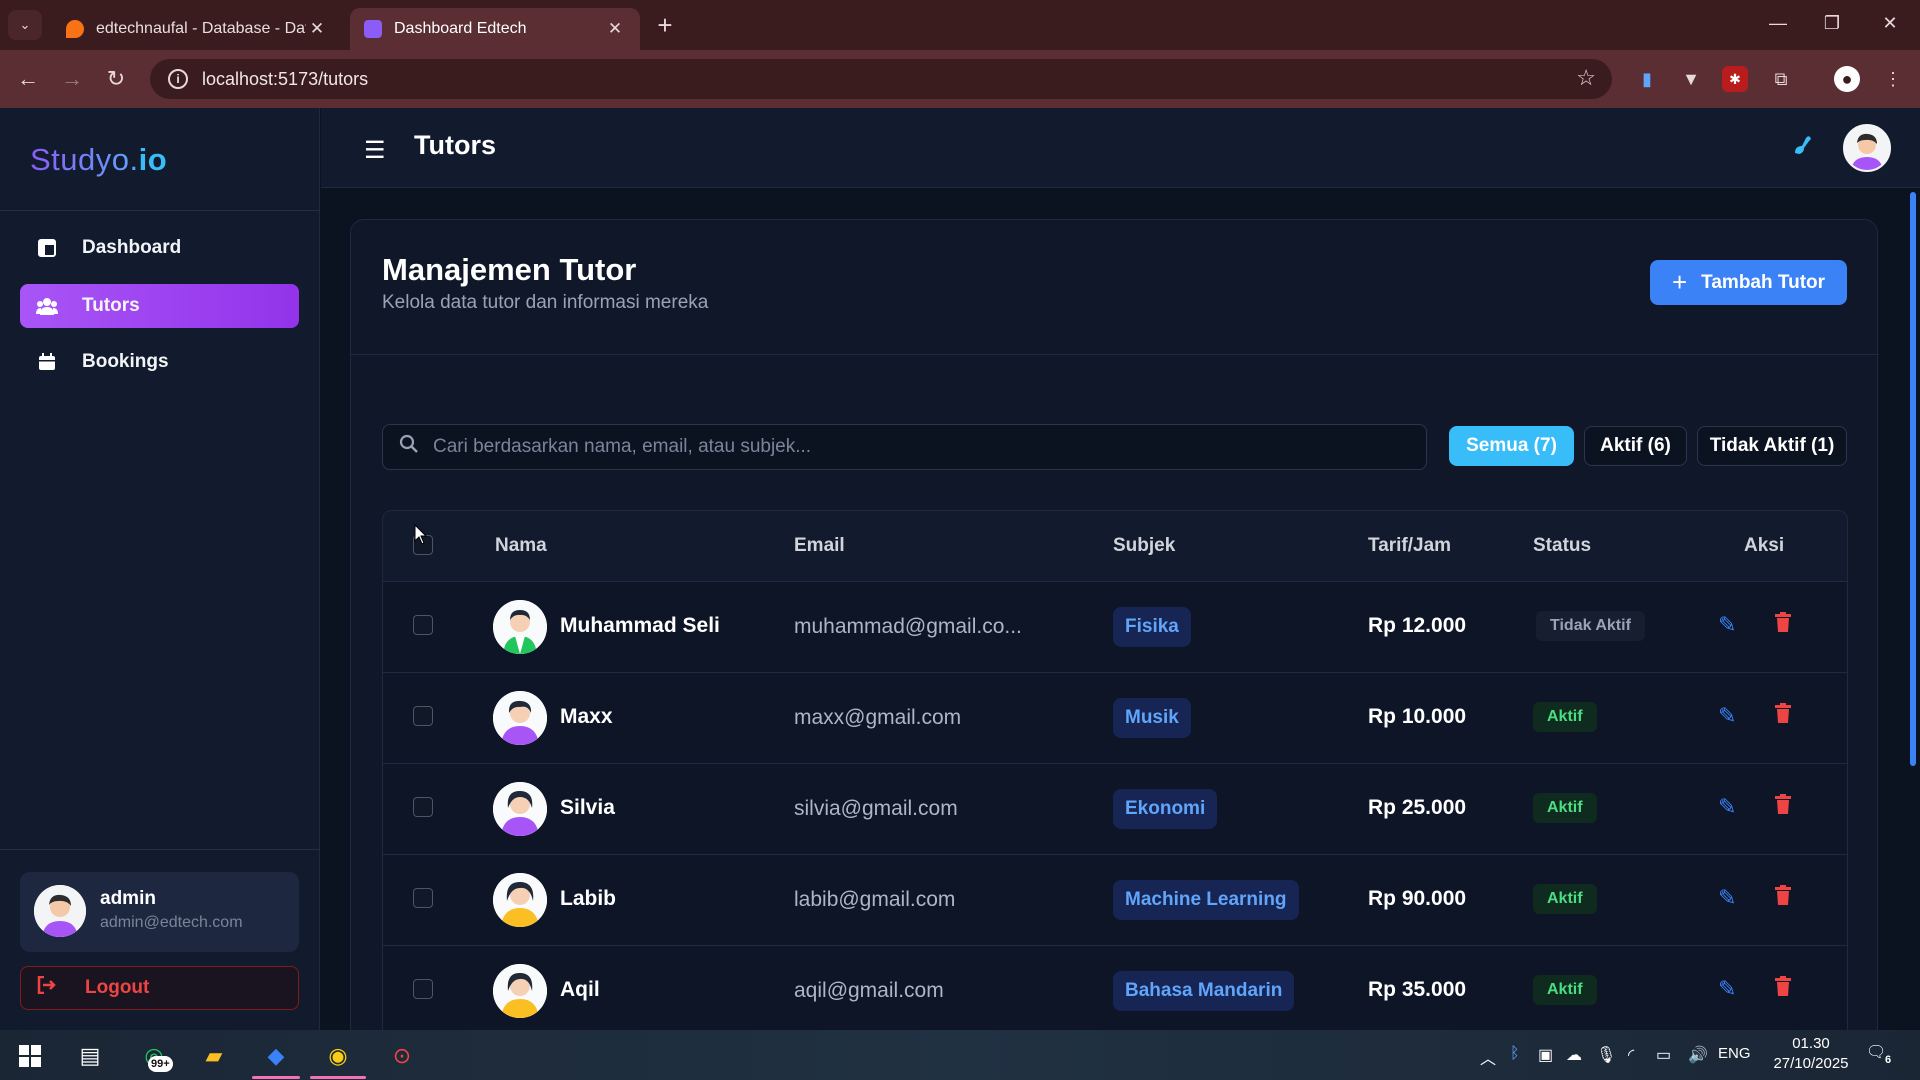 This screenshot has width=1920, height=1080. Describe the element at coordinates (28, 79) in the screenshot. I see `back-icon: ←` at that location.